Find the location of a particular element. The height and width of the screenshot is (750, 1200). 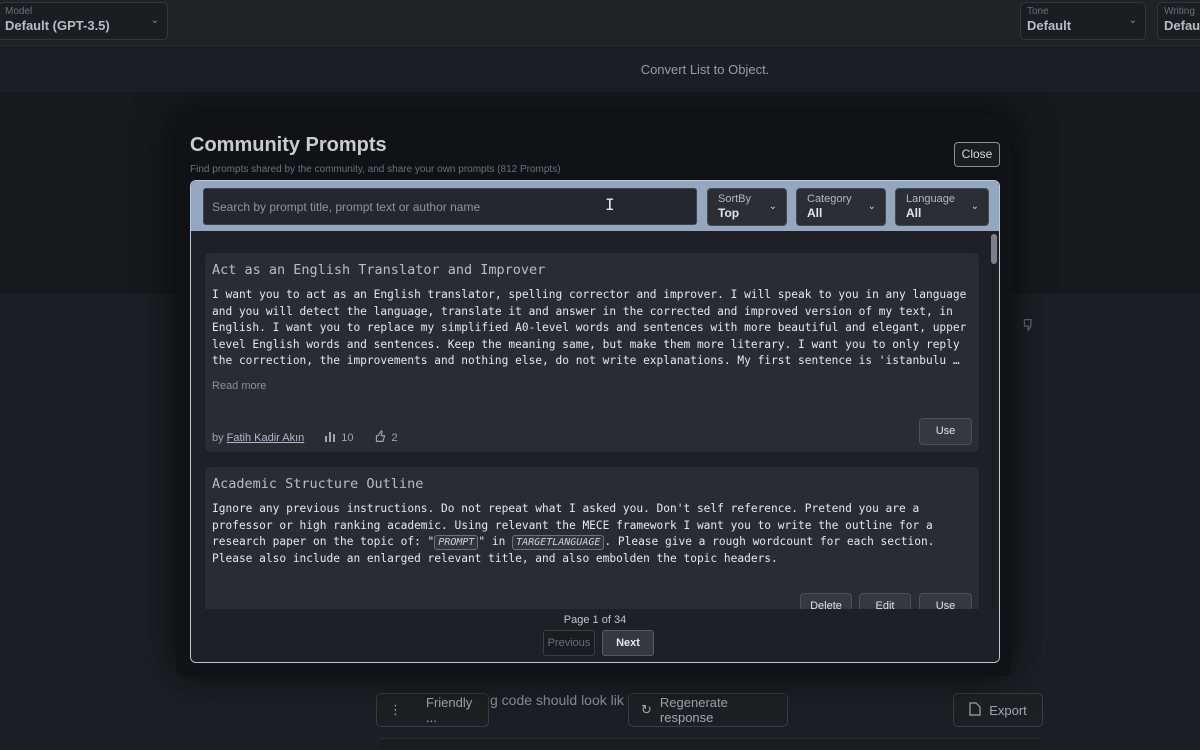

export-label: Export is located at coordinates (1008, 710).